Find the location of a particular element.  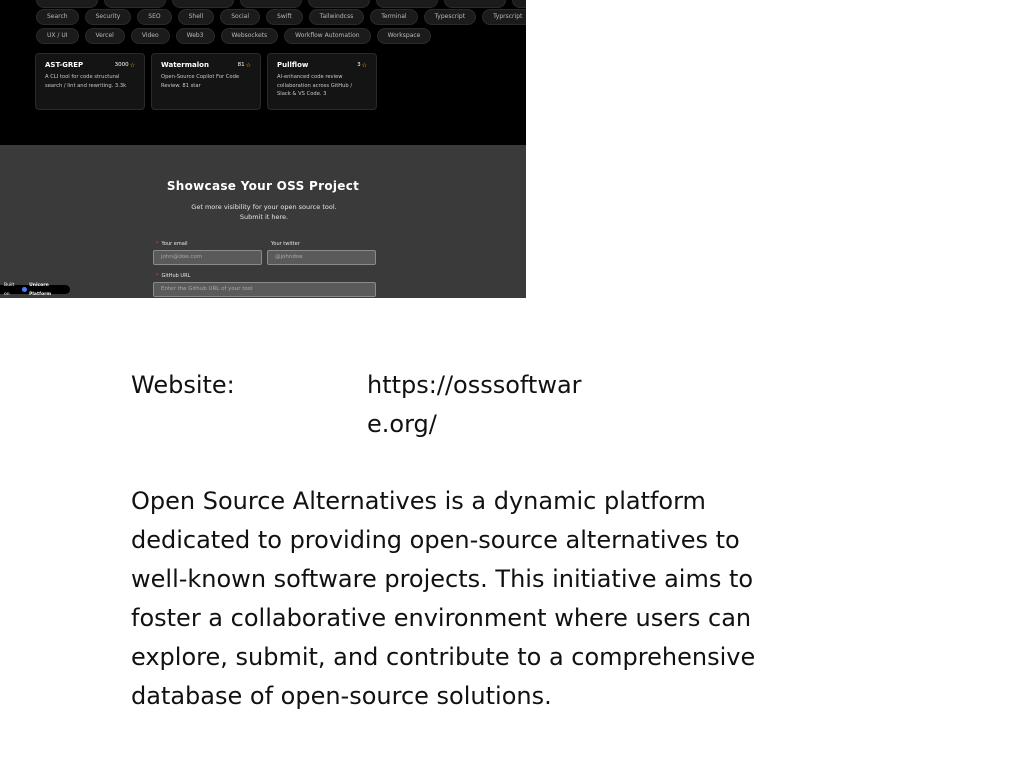

showcase-title: Showcase Your OSS Project is located at coordinates (263, 186).